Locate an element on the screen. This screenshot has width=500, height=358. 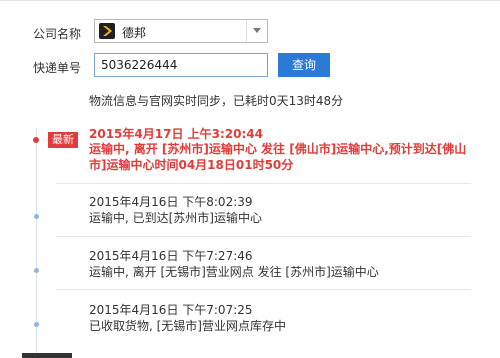
query-button: 查询 is located at coordinates (304, 65).